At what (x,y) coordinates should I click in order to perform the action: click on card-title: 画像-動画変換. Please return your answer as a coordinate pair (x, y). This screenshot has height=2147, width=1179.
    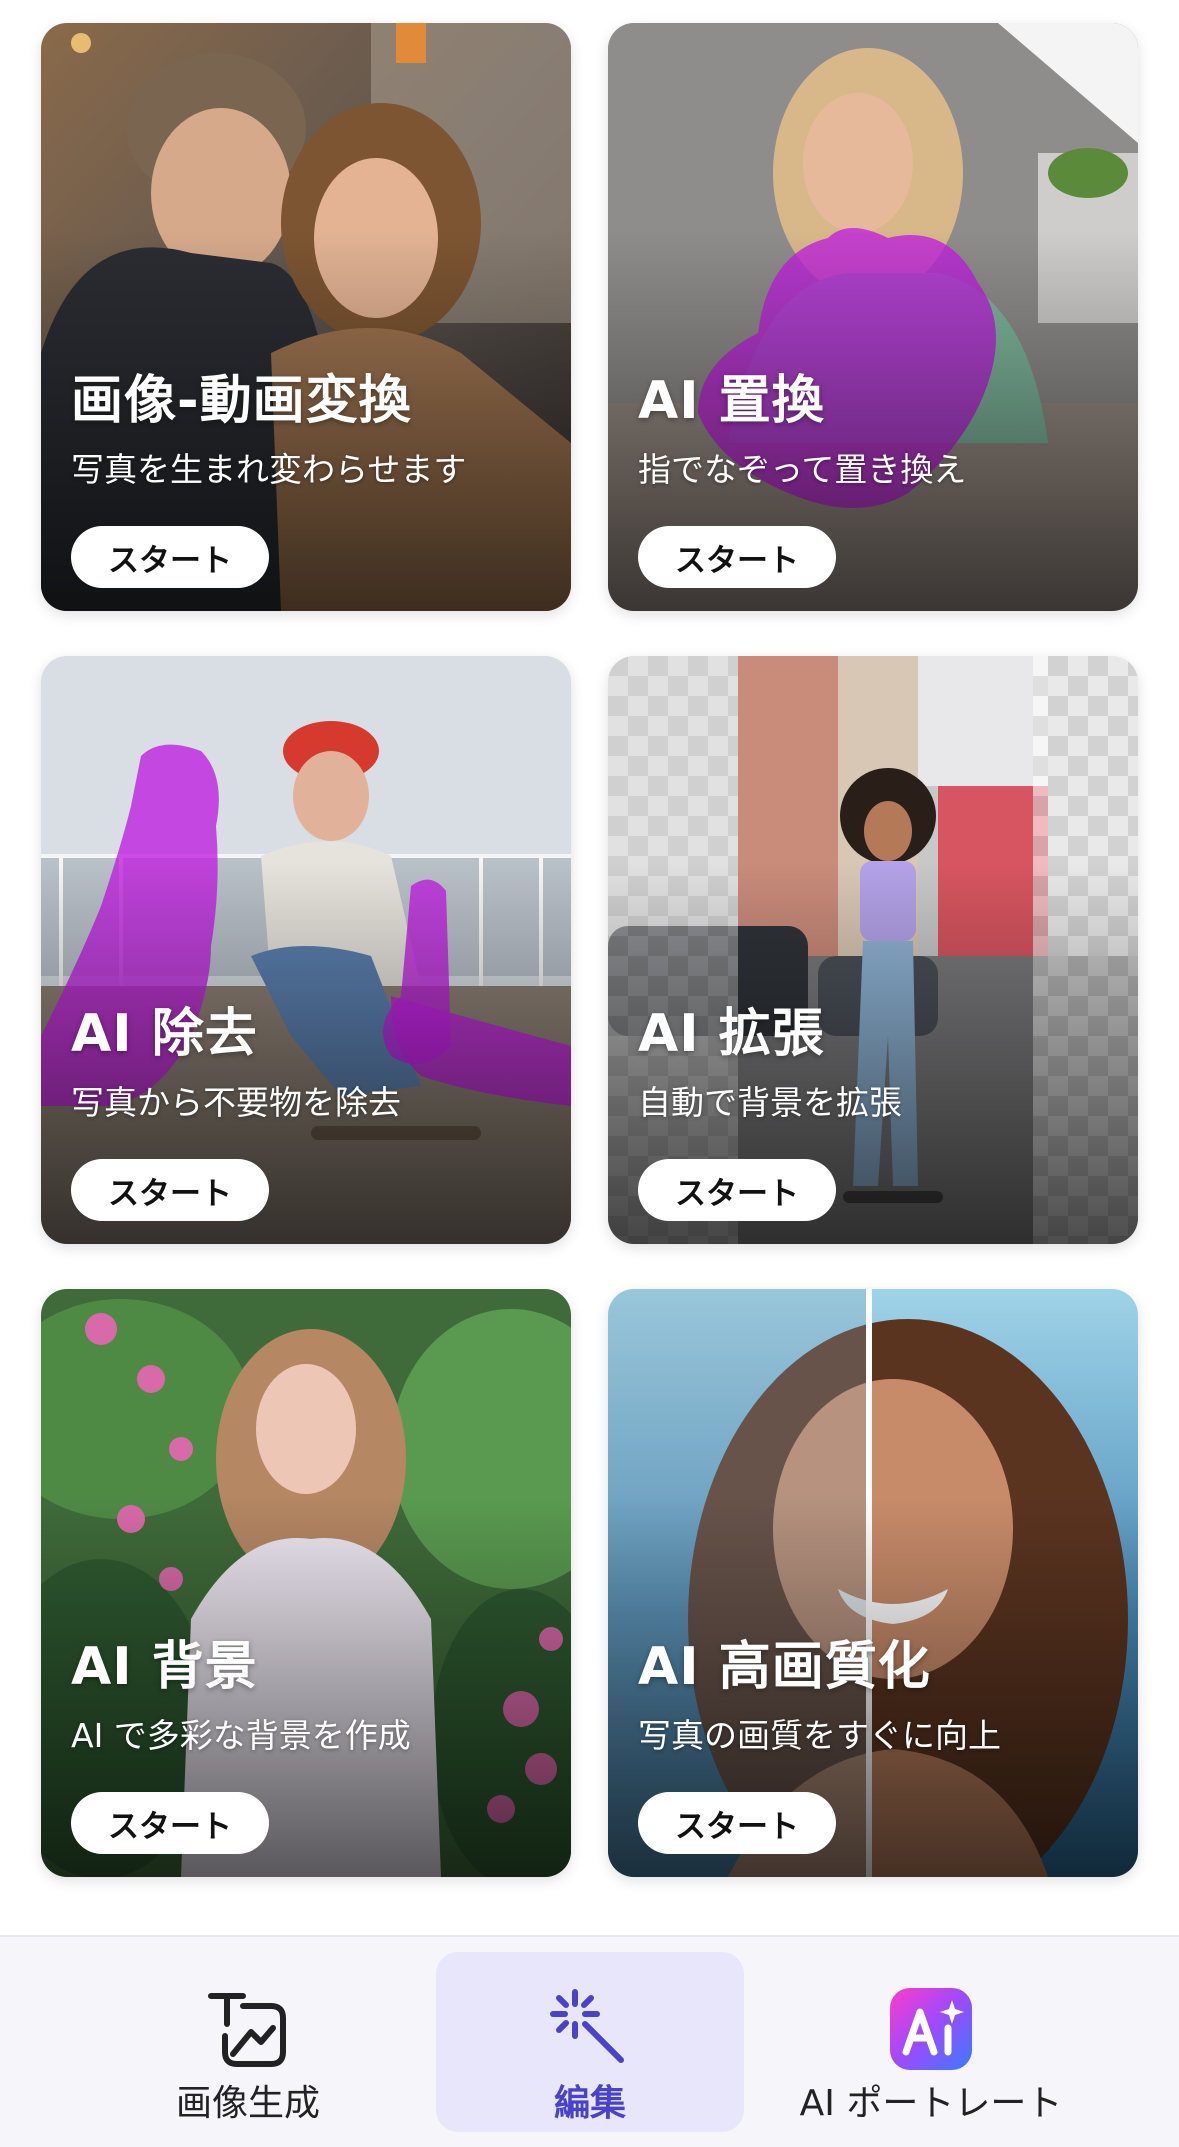
    Looking at the image, I should click on (241, 401).